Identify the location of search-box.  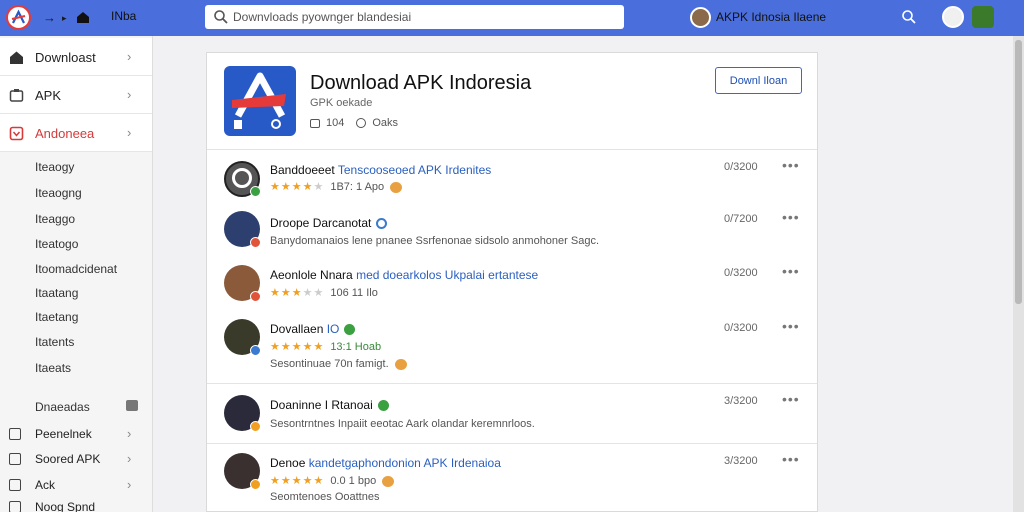
(414, 17).